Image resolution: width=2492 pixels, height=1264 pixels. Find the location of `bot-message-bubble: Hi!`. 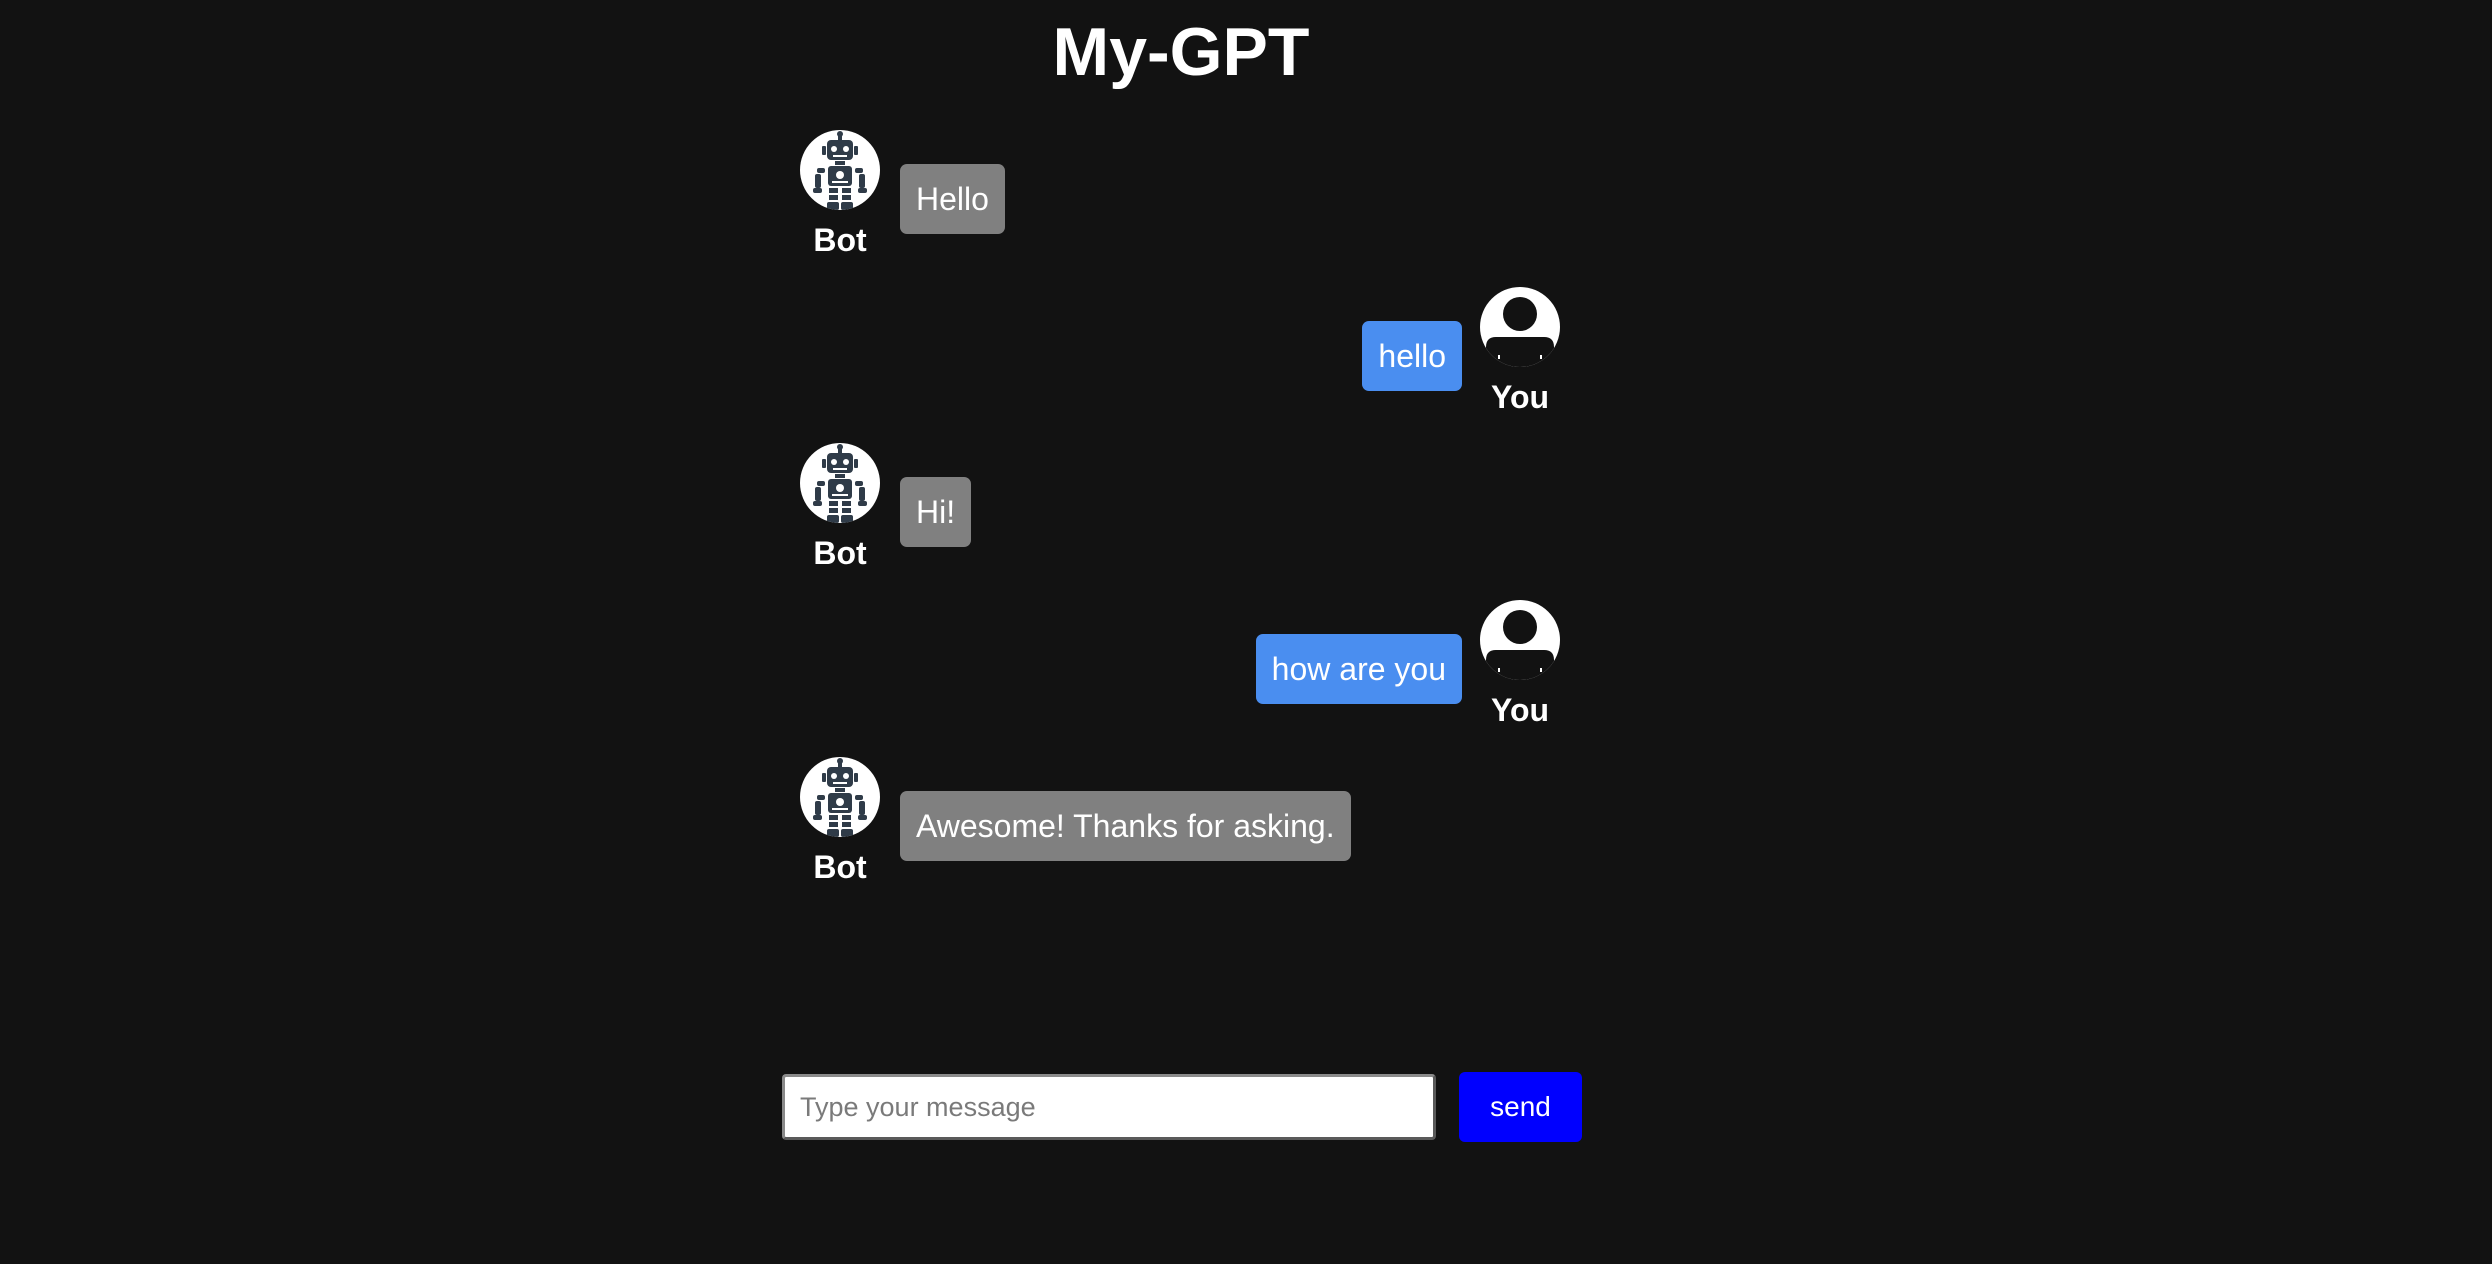

bot-message-bubble: Hi! is located at coordinates (936, 512).